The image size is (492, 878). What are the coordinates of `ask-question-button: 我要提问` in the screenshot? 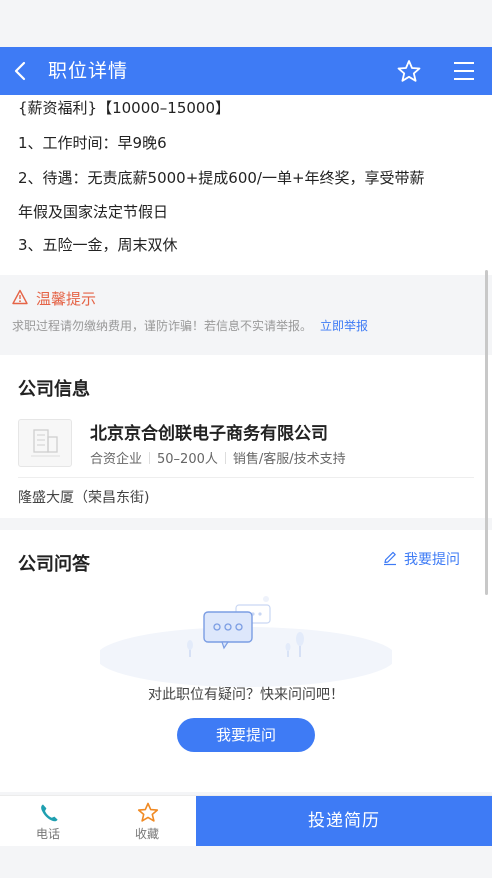 It's located at (246, 735).